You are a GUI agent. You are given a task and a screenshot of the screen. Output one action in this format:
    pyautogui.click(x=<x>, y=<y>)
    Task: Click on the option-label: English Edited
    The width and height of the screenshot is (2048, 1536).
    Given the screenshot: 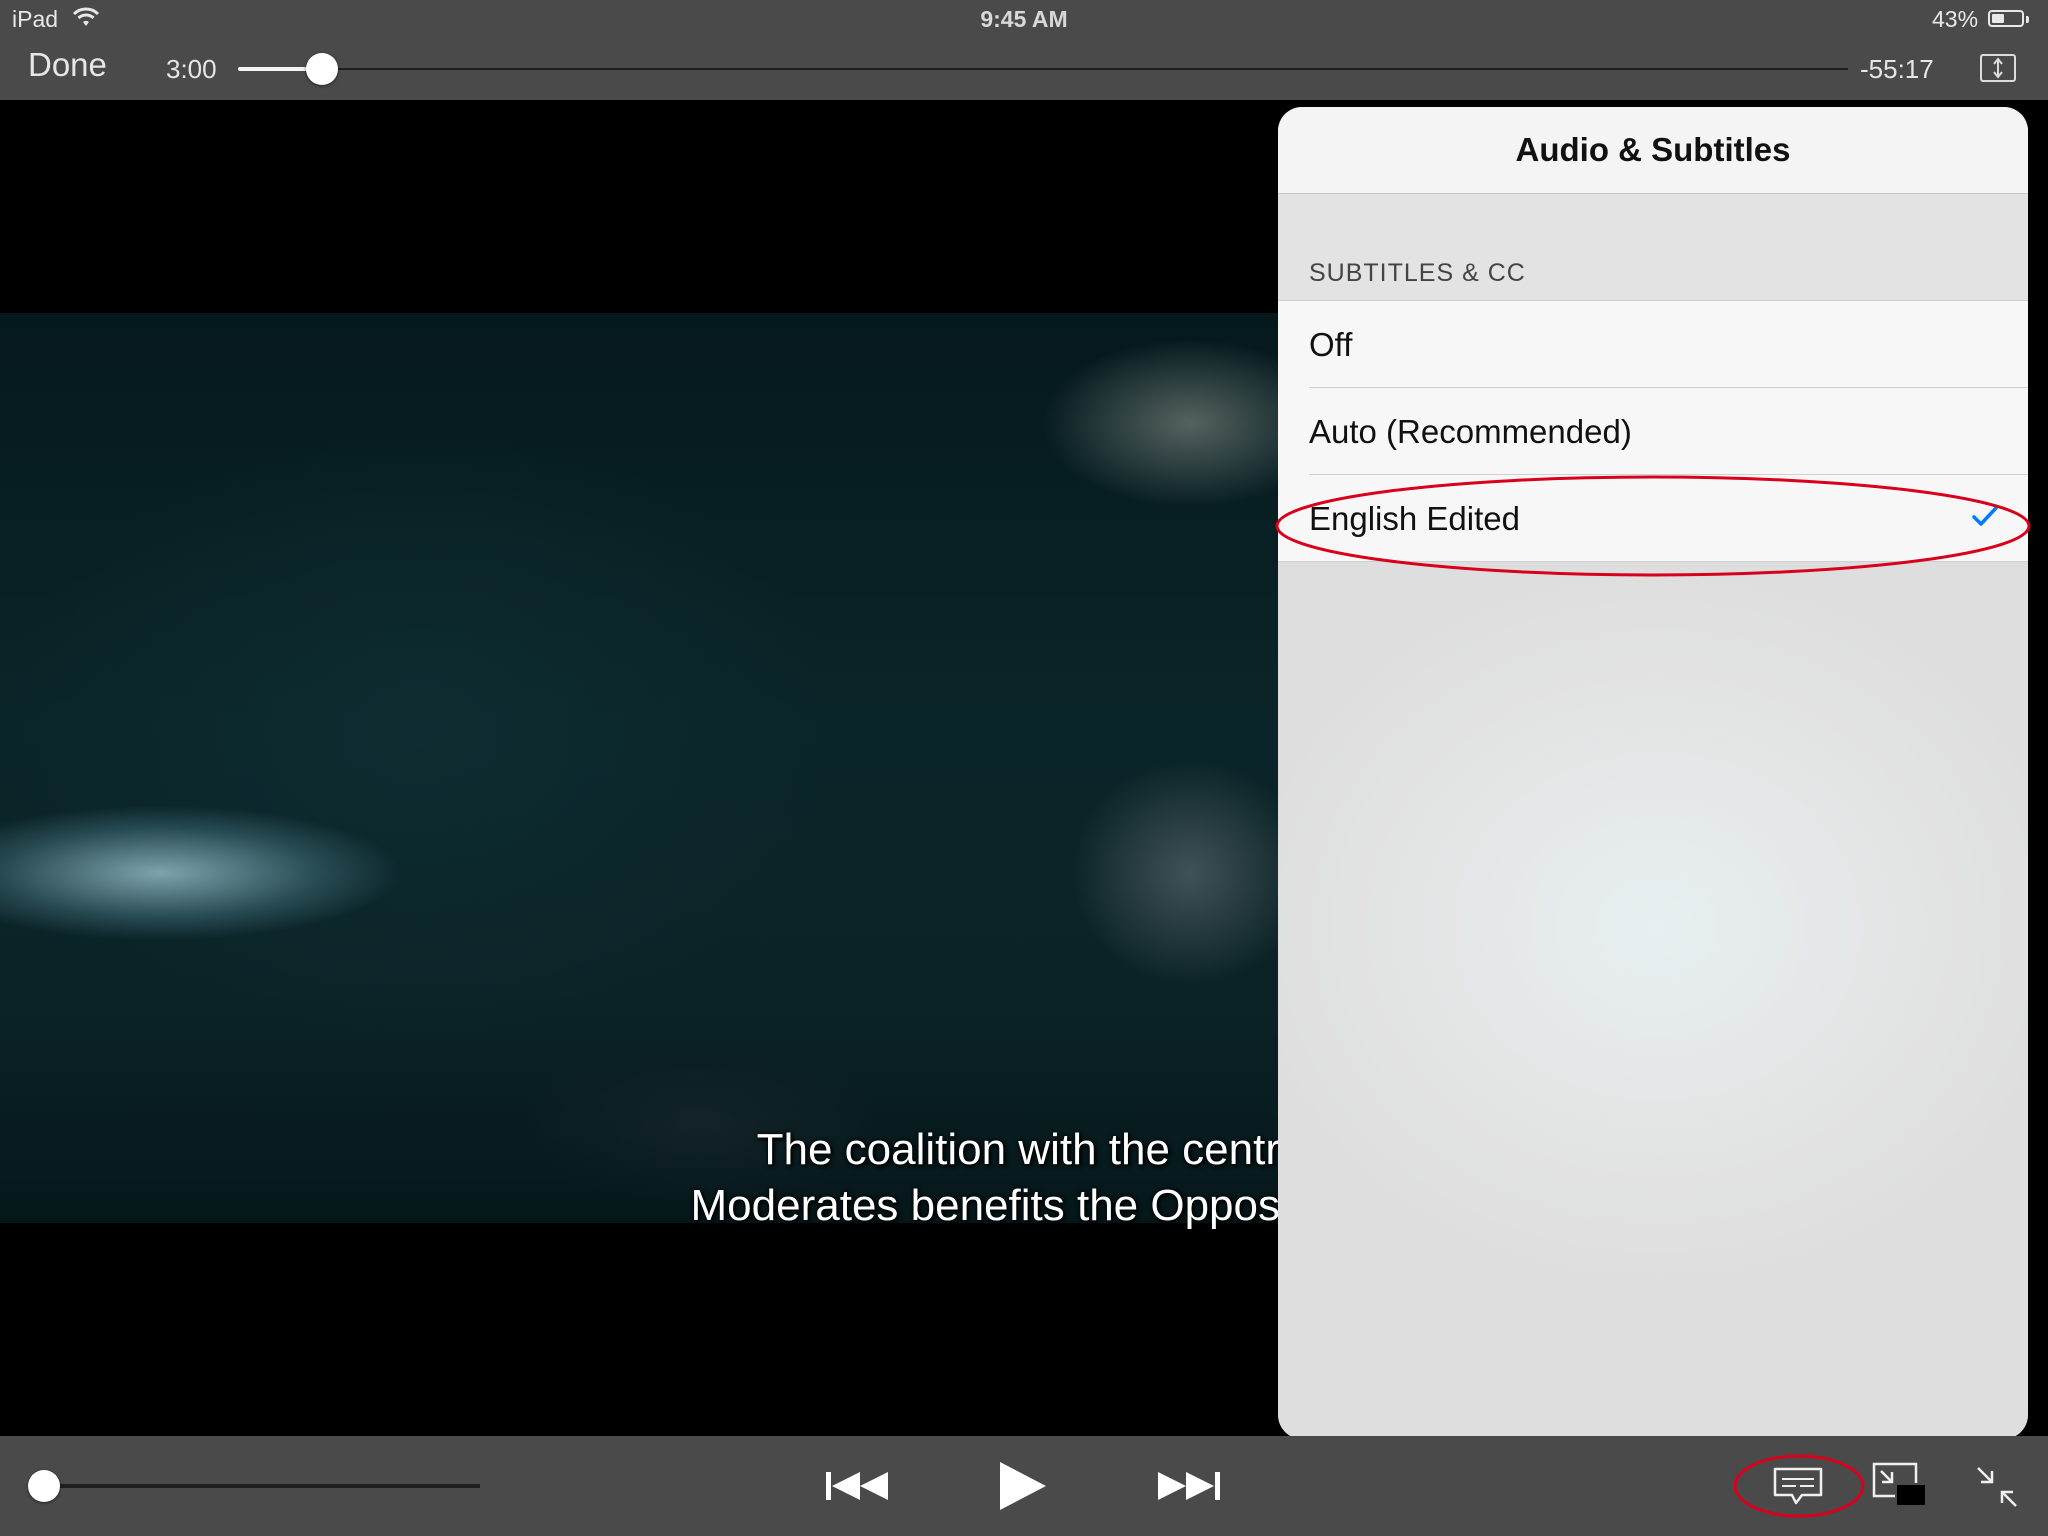 What is the action you would take?
    pyautogui.click(x=1414, y=518)
    